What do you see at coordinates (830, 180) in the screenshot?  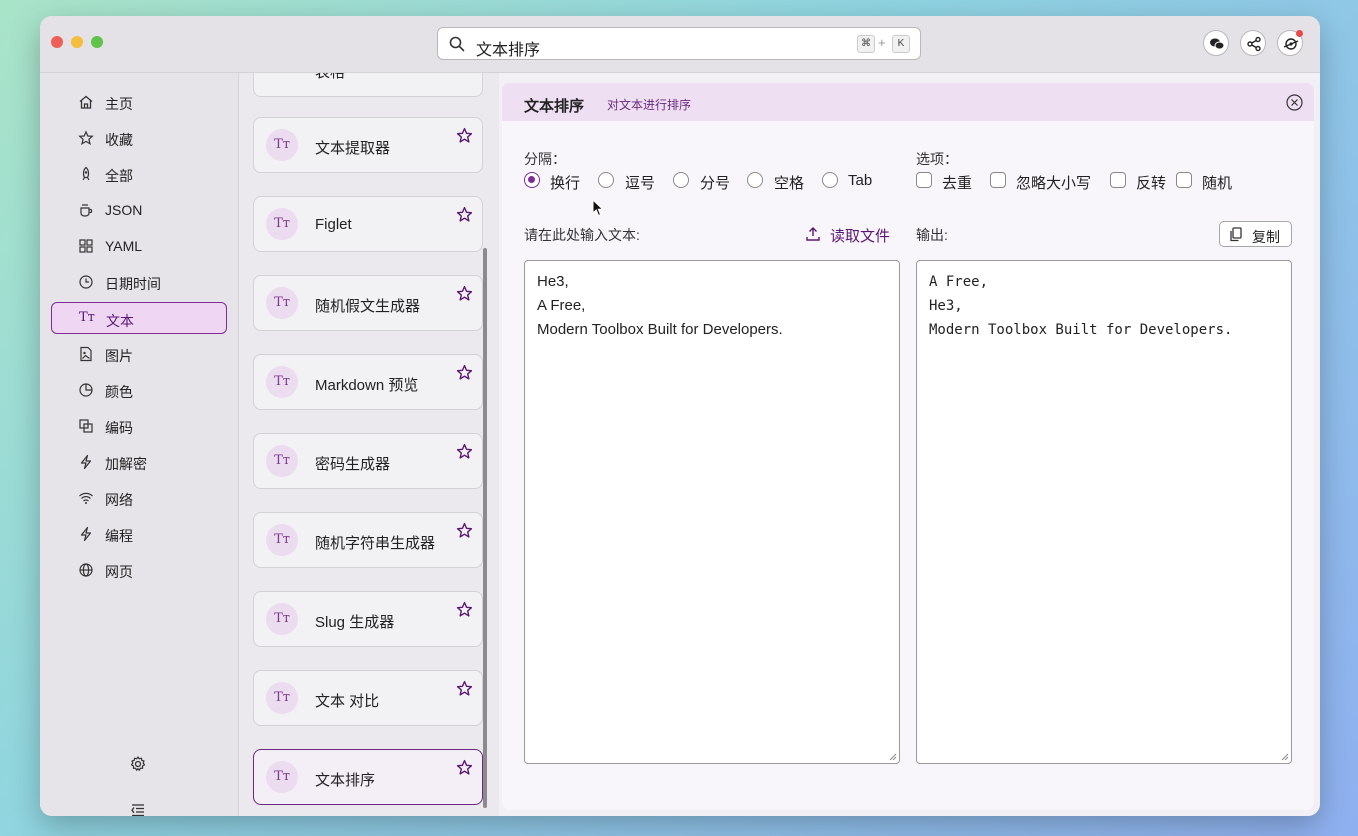 I see `radio-tab` at bounding box center [830, 180].